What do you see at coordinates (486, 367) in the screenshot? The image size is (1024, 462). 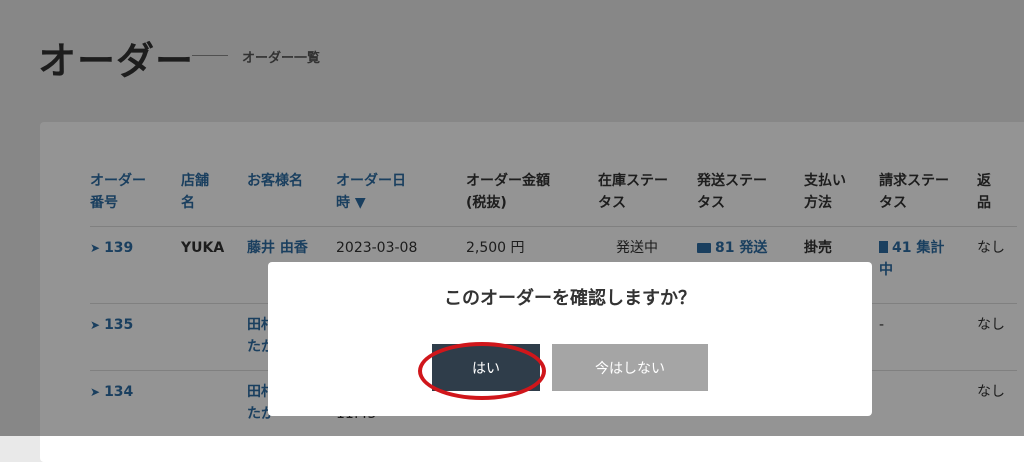 I see `confirm-yes-button: はい` at bounding box center [486, 367].